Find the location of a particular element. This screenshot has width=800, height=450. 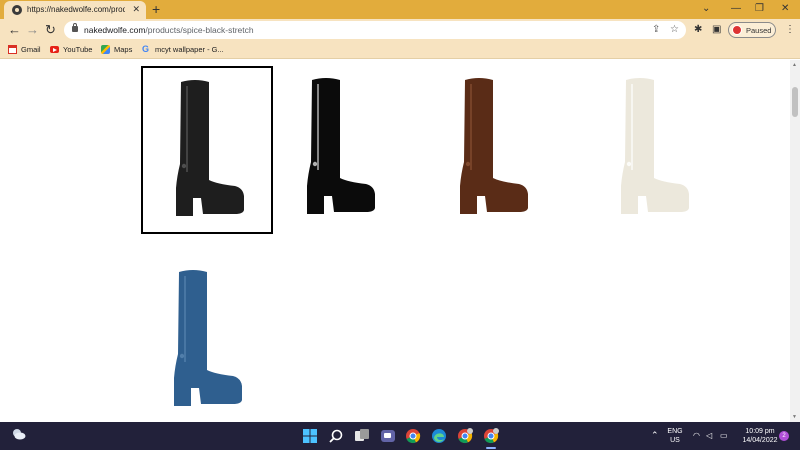

windows-taskbar: ⌃ ENG US ◠ ◁ ▭ 10:09 pm 14/04/2022 2 is located at coordinates (400, 436).